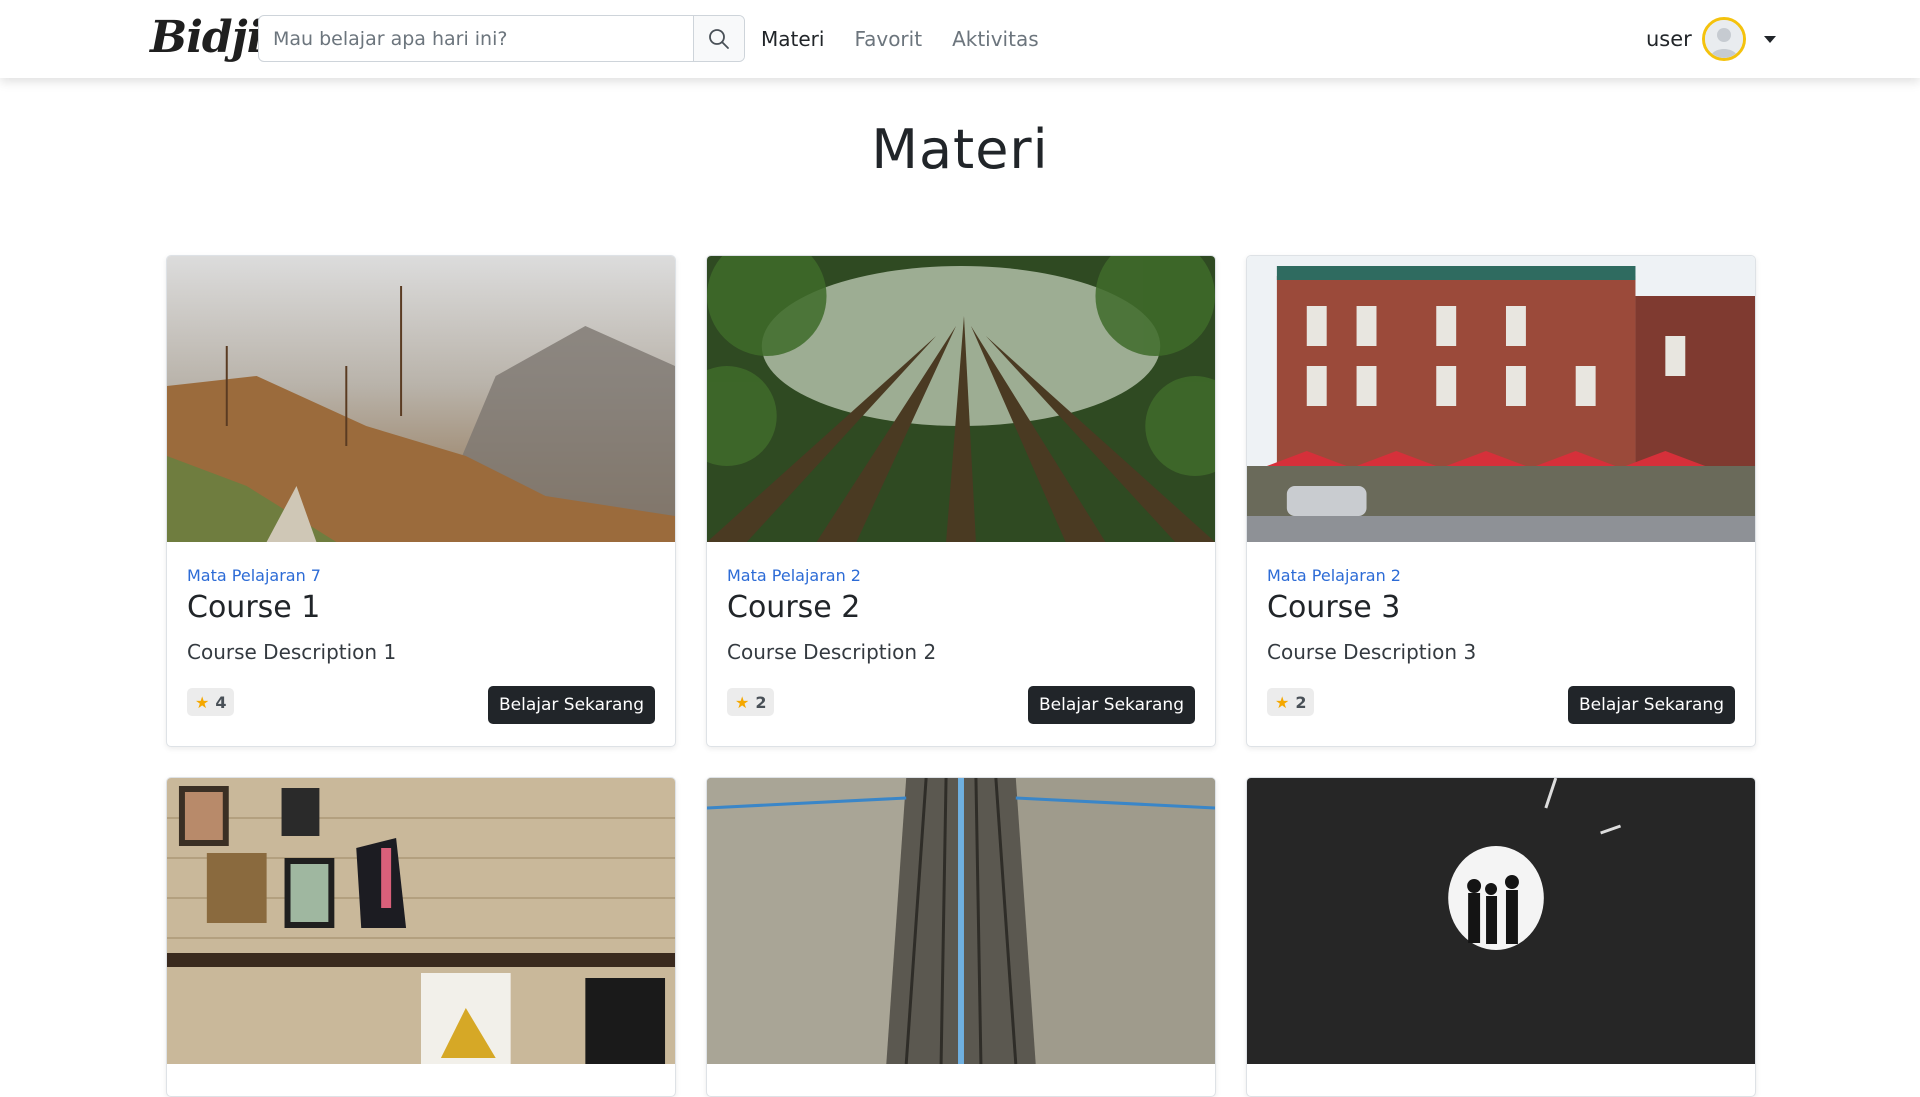 This screenshot has width=1920, height=1097. I want to click on course-image-tall-trees, so click(961, 399).